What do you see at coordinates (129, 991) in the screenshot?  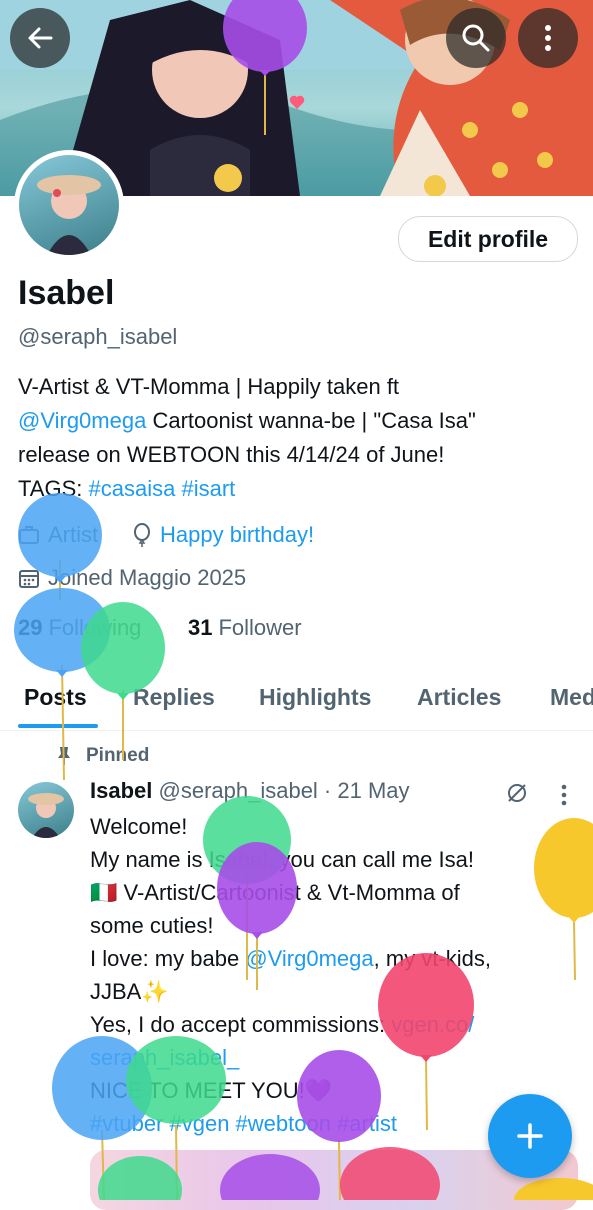 I see `post-line: JJBA✨` at bounding box center [129, 991].